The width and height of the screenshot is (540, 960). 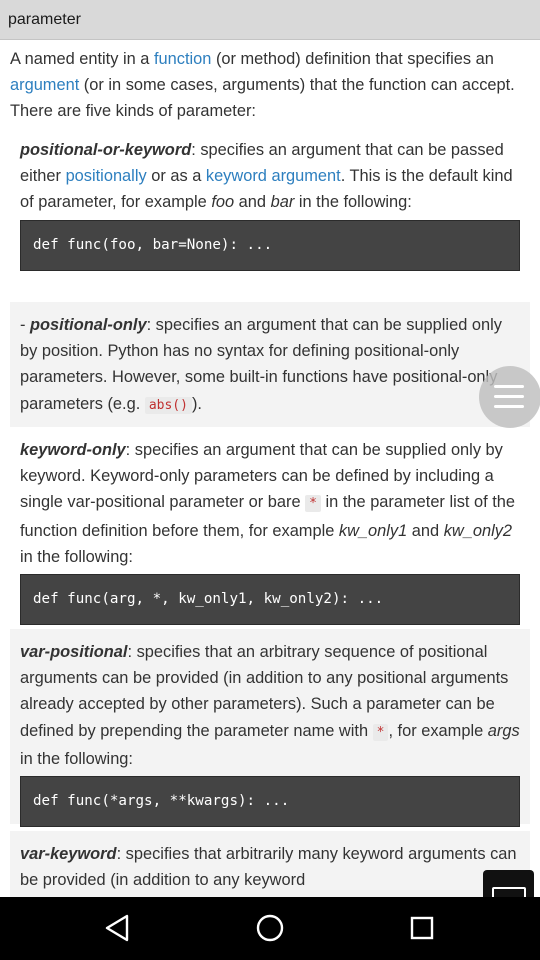 What do you see at coordinates (88, 325) in the screenshot?
I see `term-label: positional-only` at bounding box center [88, 325].